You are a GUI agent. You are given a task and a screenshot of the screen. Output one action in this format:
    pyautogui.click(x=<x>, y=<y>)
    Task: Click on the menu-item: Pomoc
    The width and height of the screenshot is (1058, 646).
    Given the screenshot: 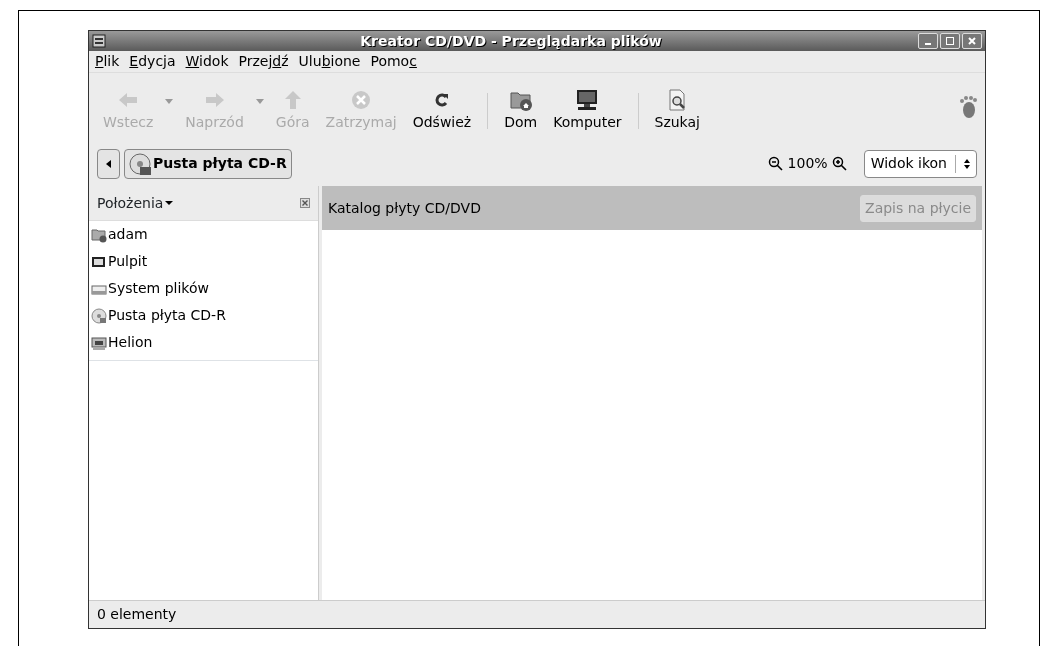 What is the action you would take?
    pyautogui.click(x=393, y=61)
    